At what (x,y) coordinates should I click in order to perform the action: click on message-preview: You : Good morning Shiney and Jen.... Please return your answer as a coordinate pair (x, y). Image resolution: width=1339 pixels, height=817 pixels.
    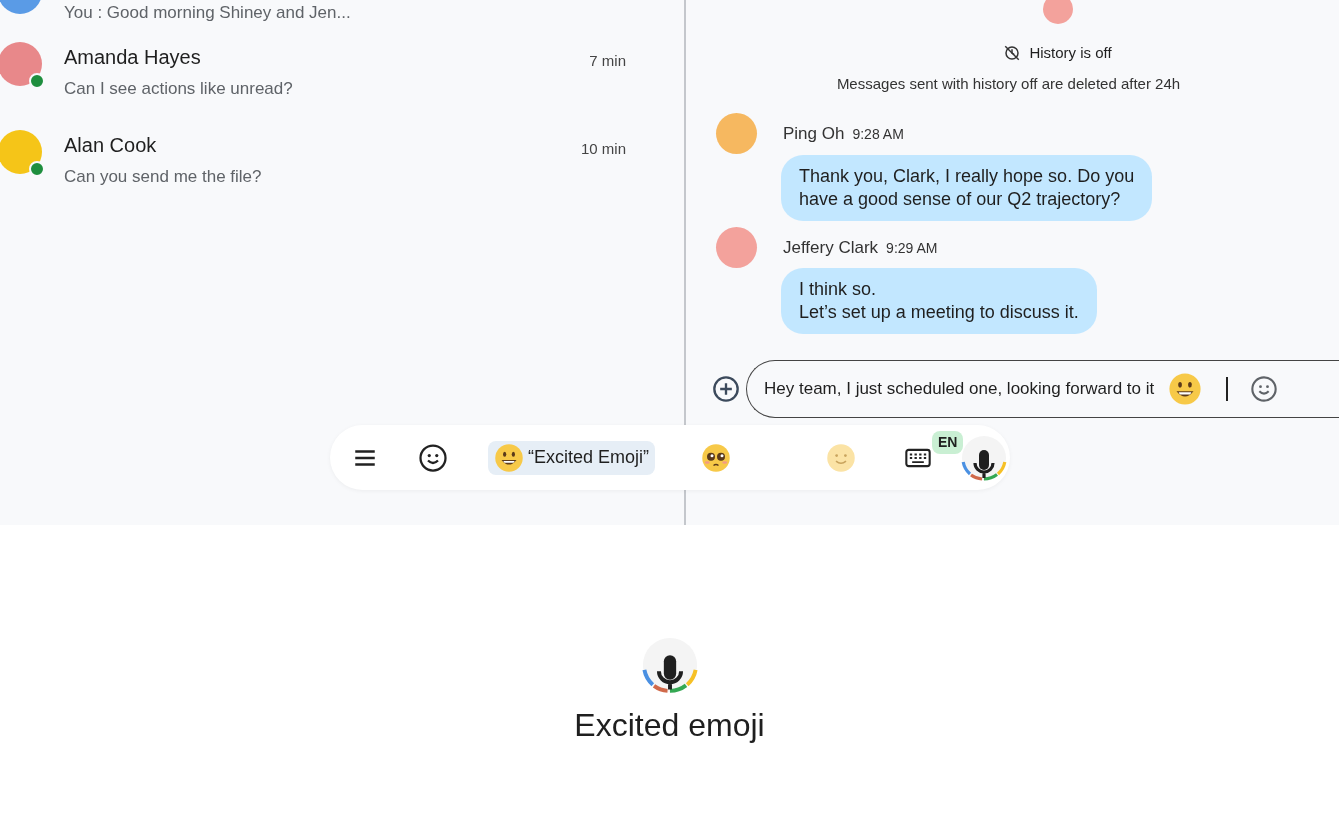
    Looking at the image, I should click on (208, 13).